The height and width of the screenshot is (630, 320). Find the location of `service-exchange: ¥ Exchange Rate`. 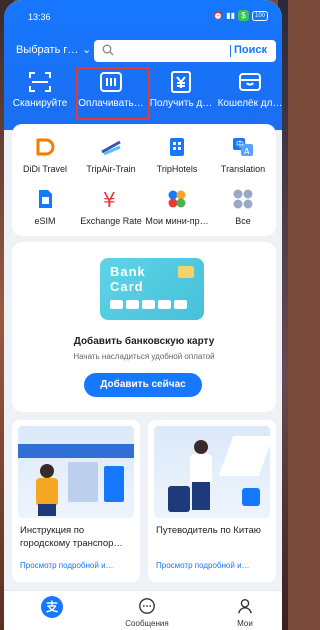

service-exchange: ¥ Exchange Rate is located at coordinates (111, 205).